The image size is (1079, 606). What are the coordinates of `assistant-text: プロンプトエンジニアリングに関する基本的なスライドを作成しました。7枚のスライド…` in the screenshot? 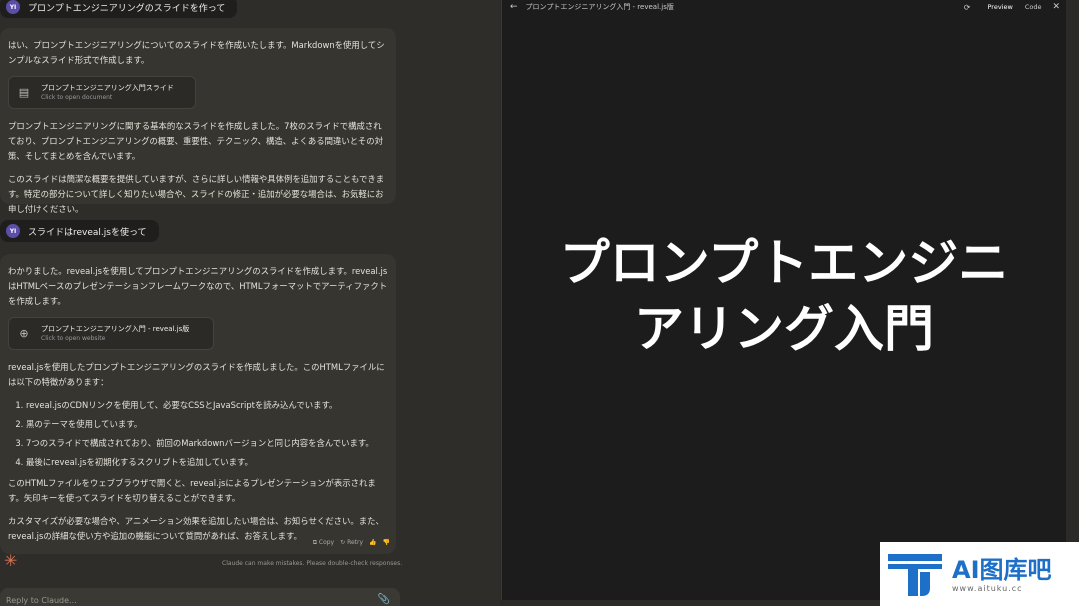 It's located at (196, 141).